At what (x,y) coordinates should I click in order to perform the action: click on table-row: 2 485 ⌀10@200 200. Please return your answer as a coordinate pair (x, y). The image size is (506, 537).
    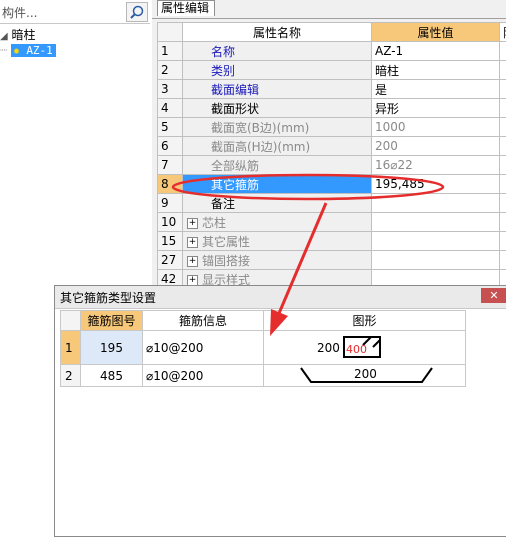
    Looking at the image, I should click on (263, 376).